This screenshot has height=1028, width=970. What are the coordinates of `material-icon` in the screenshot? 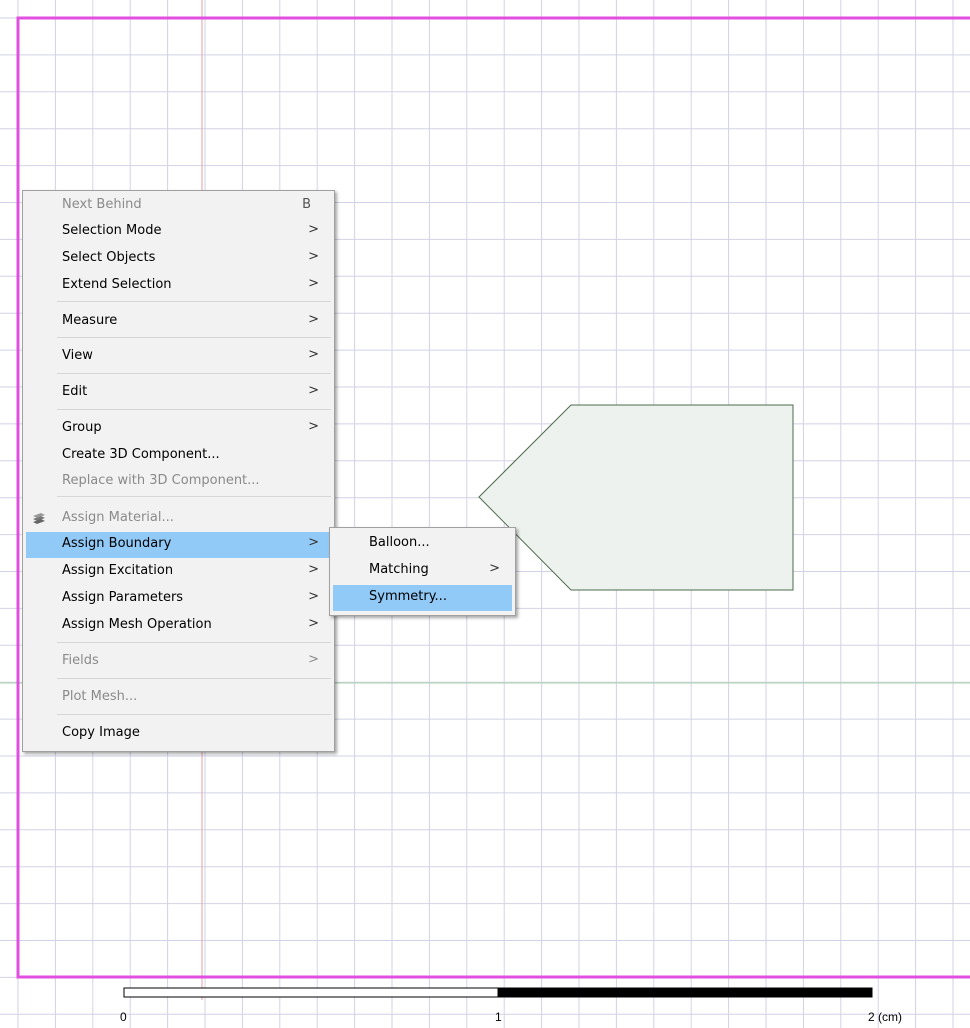 It's located at (39, 518).